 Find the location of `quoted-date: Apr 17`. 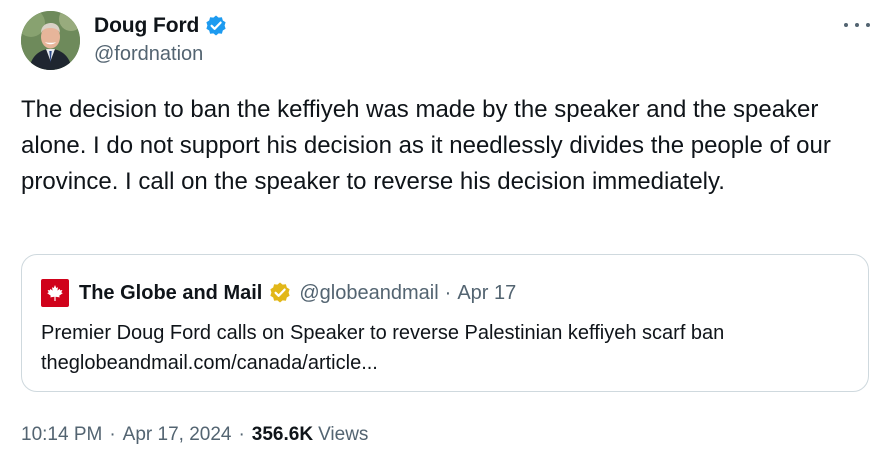

quoted-date: Apr 17 is located at coordinates (487, 292).